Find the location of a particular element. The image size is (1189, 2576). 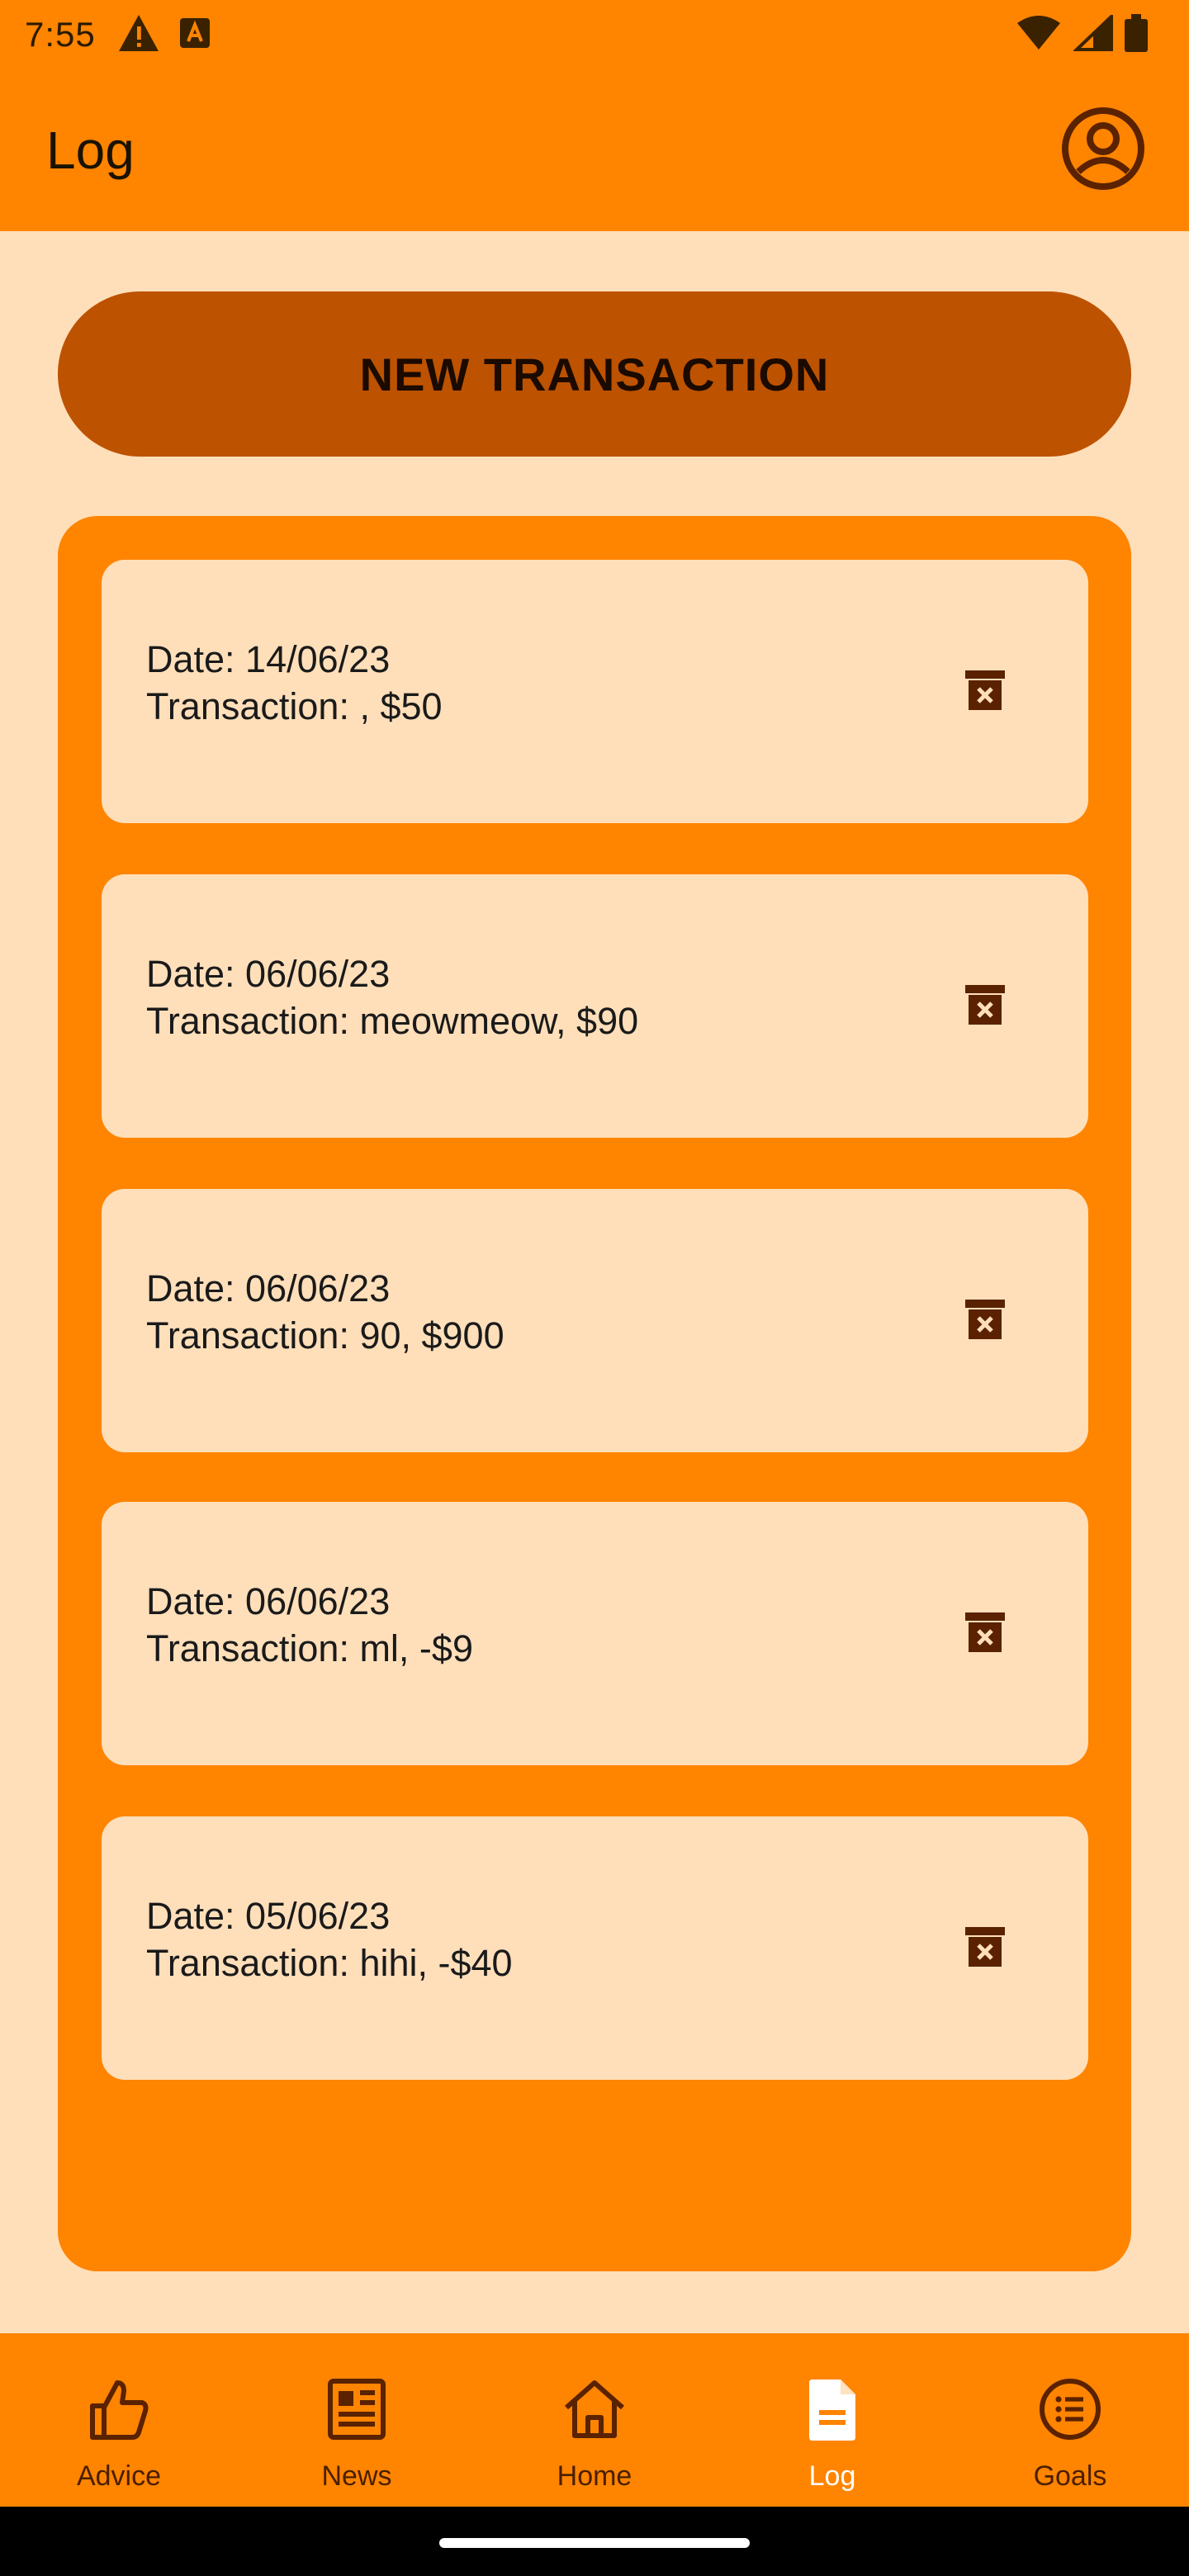

transaction-detail: Transaction: ml, -$9 is located at coordinates (309, 1648).